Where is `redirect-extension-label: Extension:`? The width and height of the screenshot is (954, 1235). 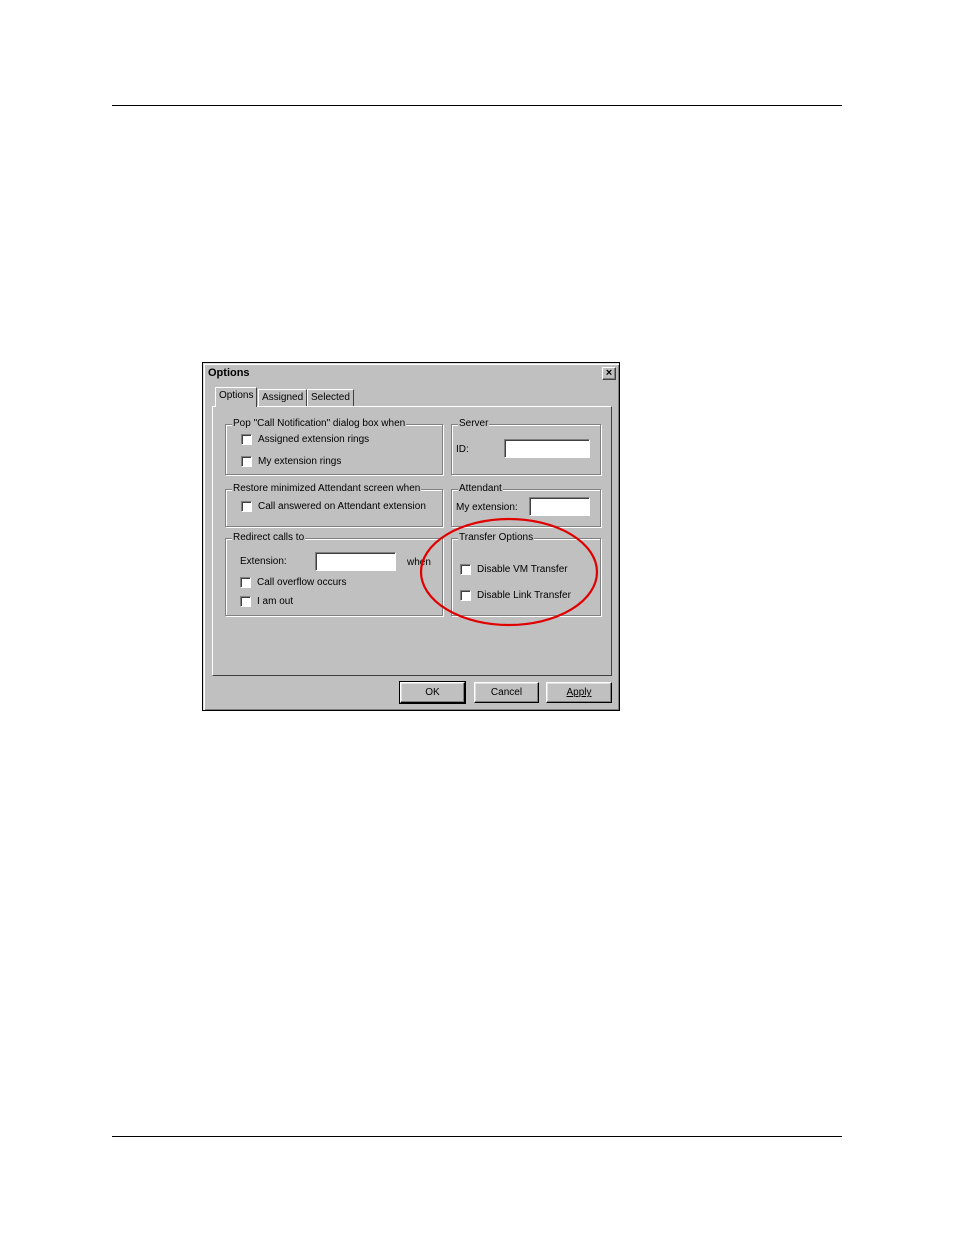 redirect-extension-label: Extension: is located at coordinates (263, 561).